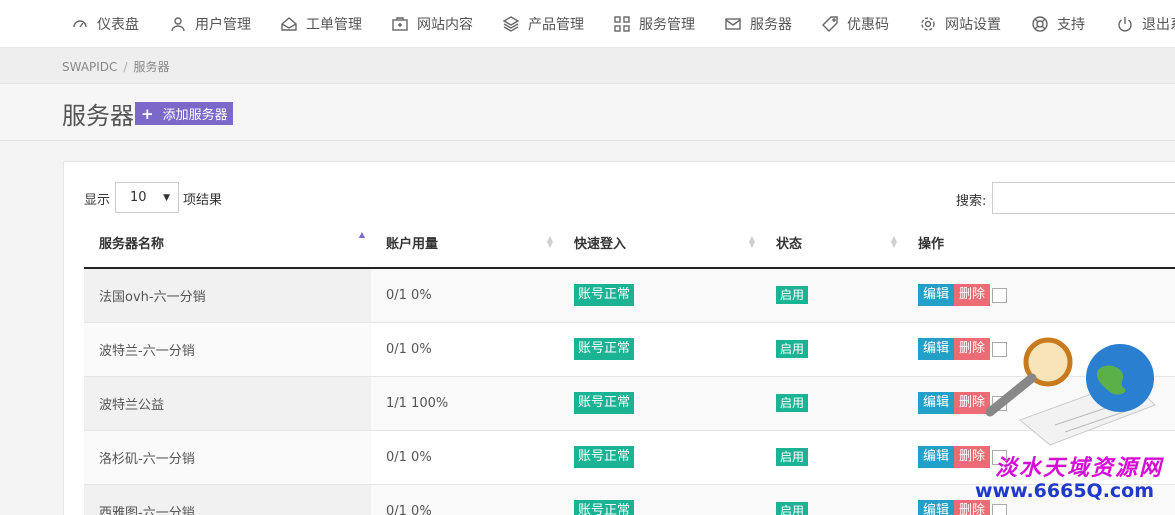 Image resolution: width=1175 pixels, height=515 pixels. I want to click on page-length-select: 10 ▼, so click(147, 197).